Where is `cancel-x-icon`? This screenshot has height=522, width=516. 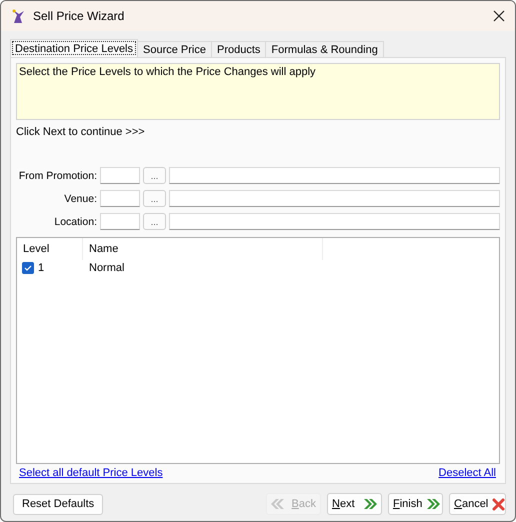
cancel-x-icon is located at coordinates (499, 504).